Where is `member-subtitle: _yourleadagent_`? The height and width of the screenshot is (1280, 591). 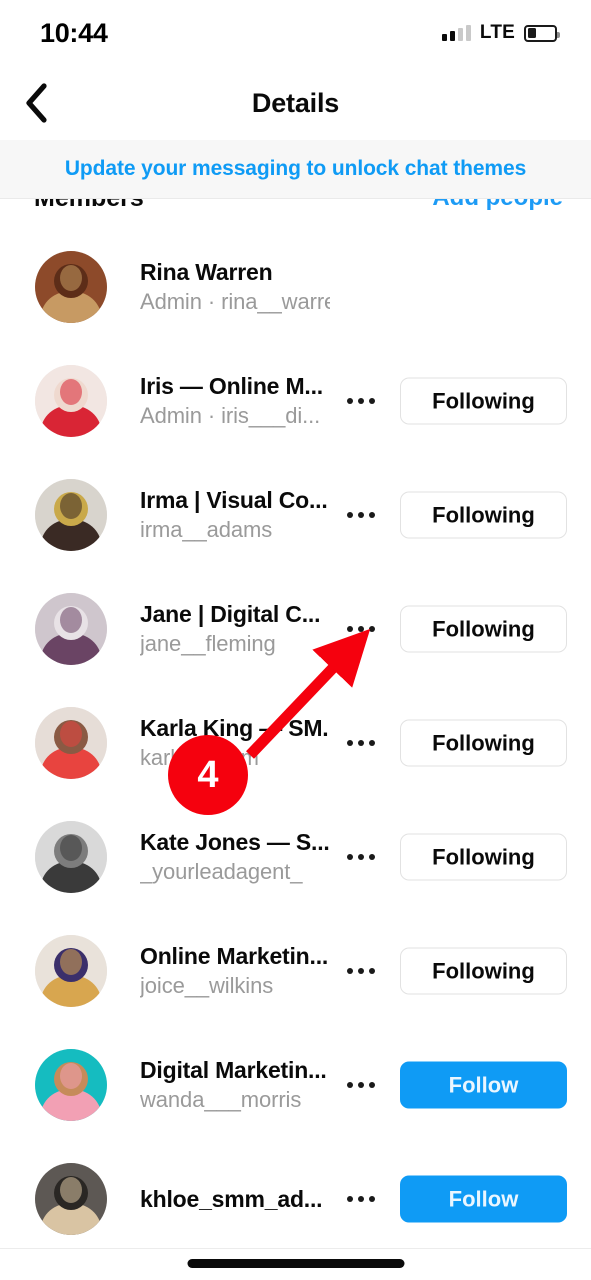 member-subtitle: _yourleadagent_ is located at coordinates (221, 871).